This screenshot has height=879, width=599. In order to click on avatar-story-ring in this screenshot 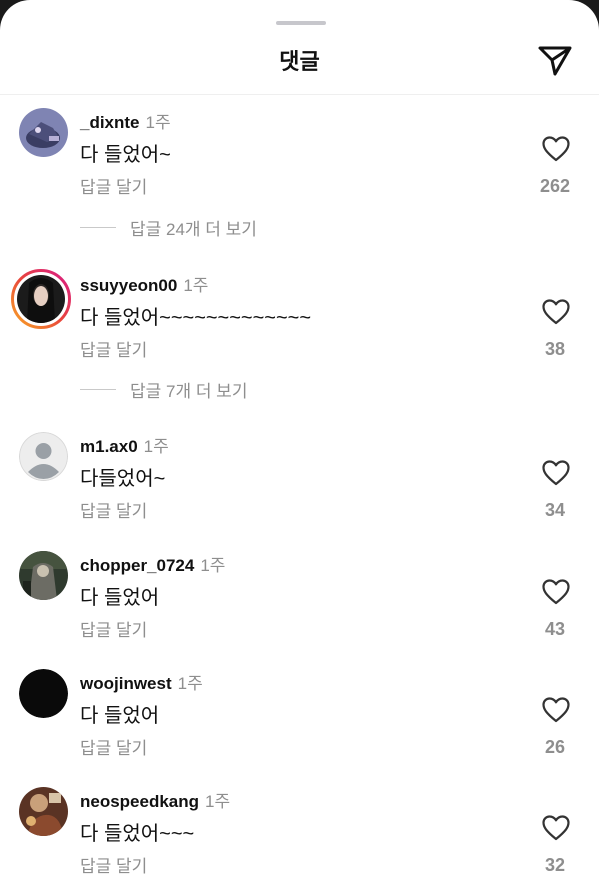, I will do `click(41, 299)`.